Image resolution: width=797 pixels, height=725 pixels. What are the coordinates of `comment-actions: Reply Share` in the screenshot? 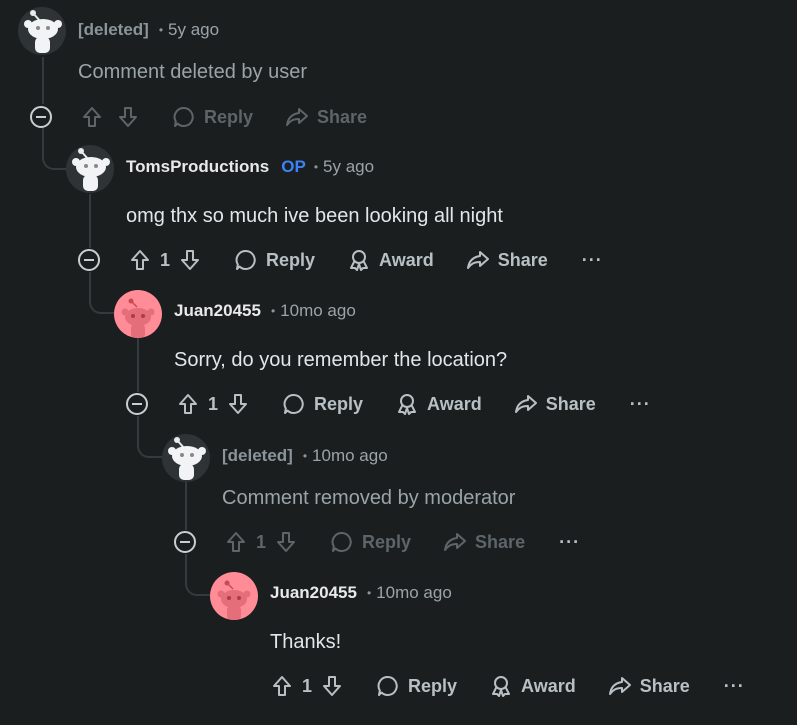 It's located at (198, 117).